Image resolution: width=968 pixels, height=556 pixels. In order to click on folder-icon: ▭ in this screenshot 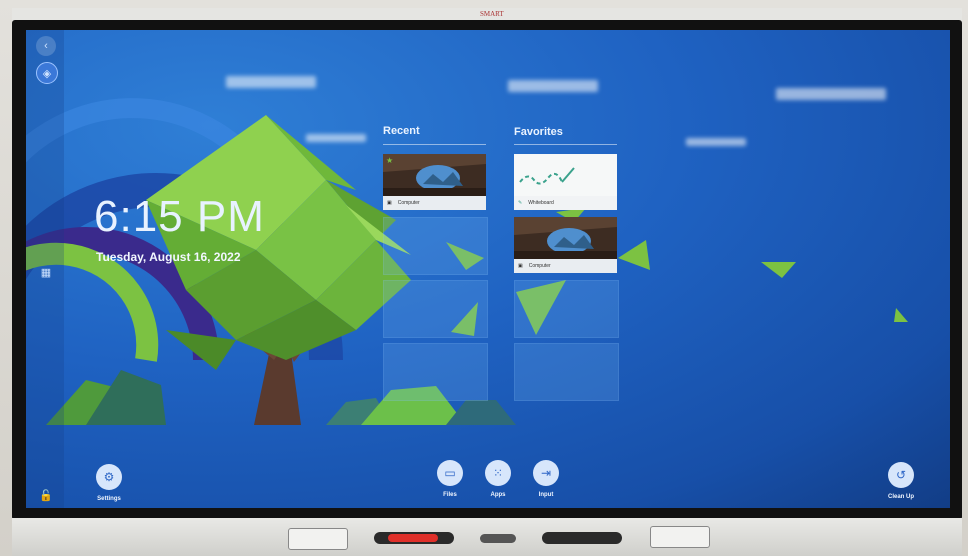, I will do `click(450, 473)`.